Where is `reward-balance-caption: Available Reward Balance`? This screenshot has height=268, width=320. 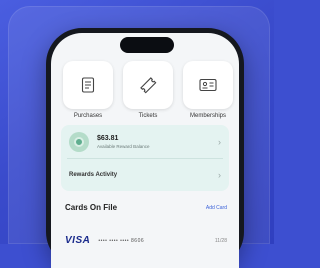 reward-balance-caption: Available Reward Balance is located at coordinates (123, 146).